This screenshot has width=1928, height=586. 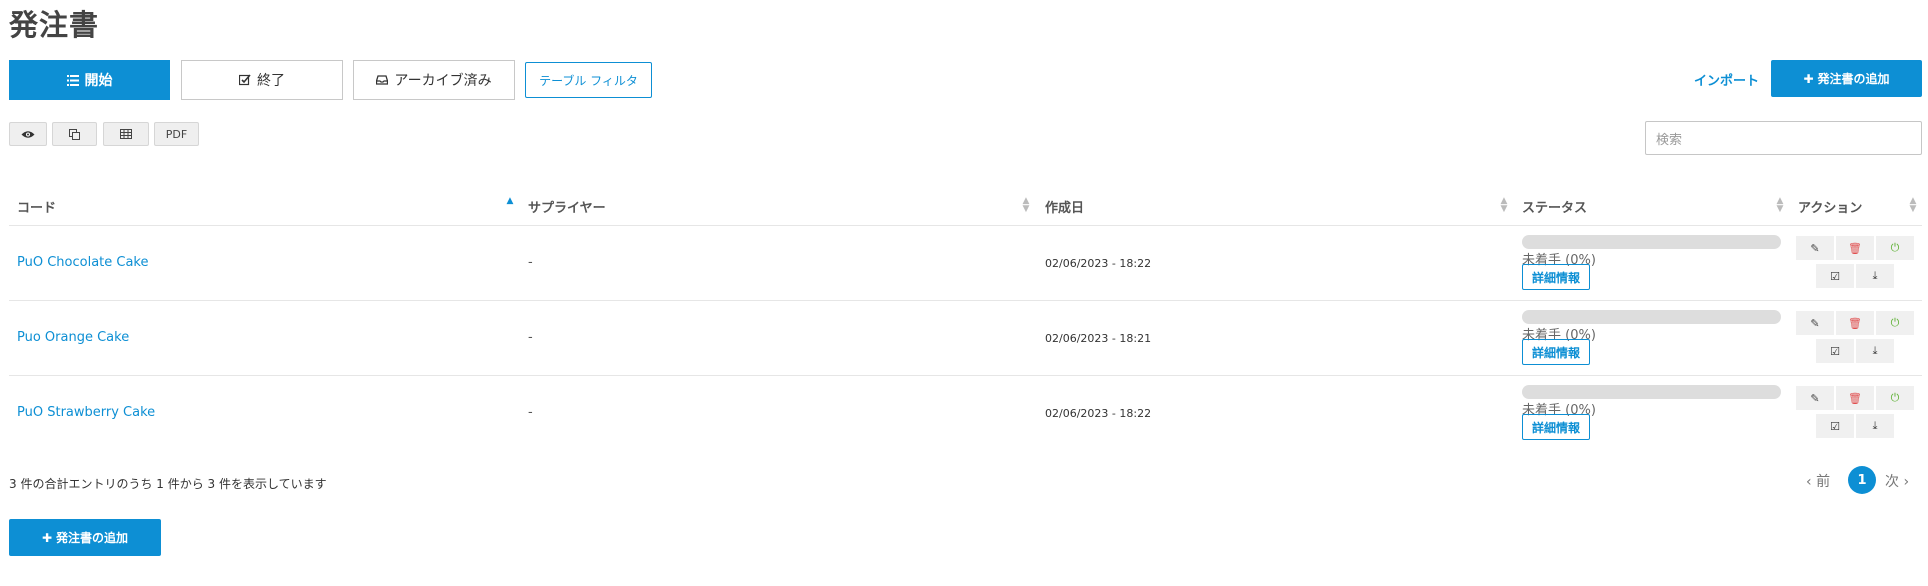 What do you see at coordinates (567, 206) in the screenshot?
I see `column-header-supplier: サプライヤー` at bounding box center [567, 206].